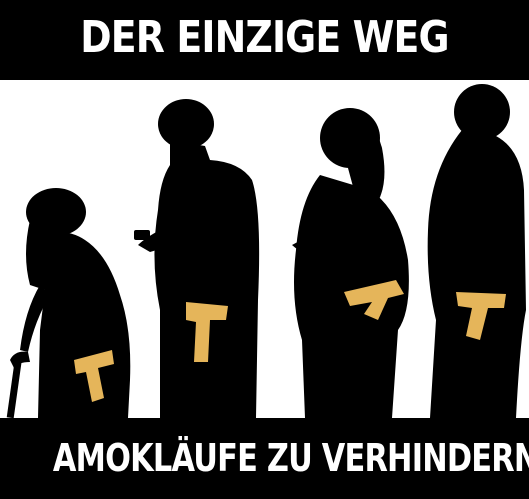  I want to click on bottom-caption: AMOKLÄUFE ZU VERHINDERN, so click(290, 458).